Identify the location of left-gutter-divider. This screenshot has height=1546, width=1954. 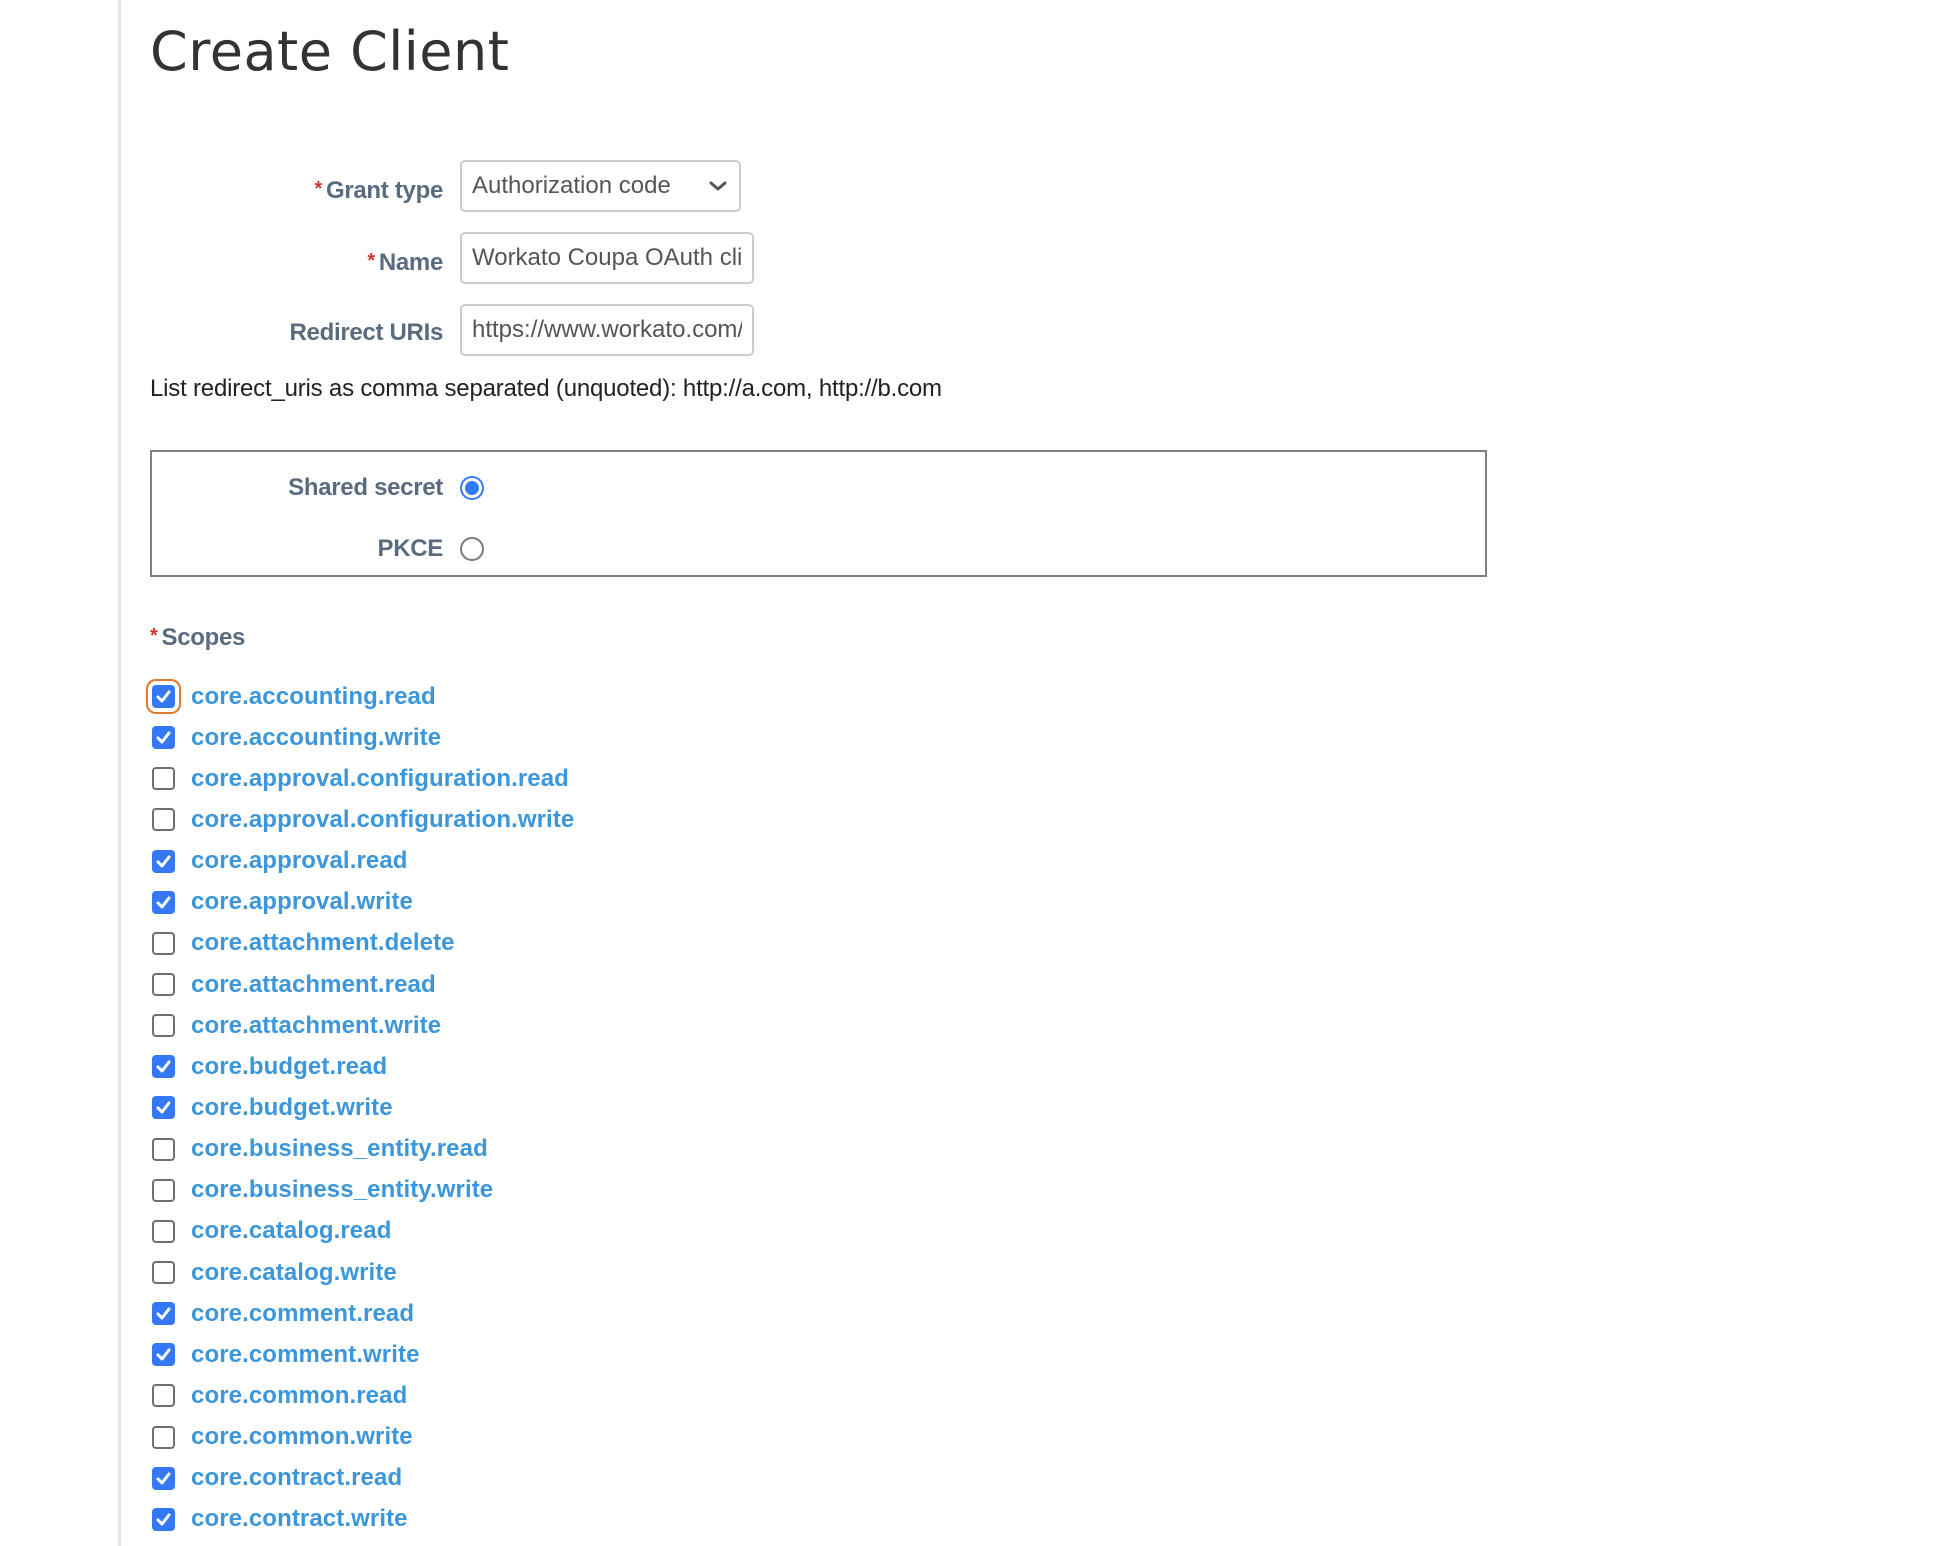
(119, 773).